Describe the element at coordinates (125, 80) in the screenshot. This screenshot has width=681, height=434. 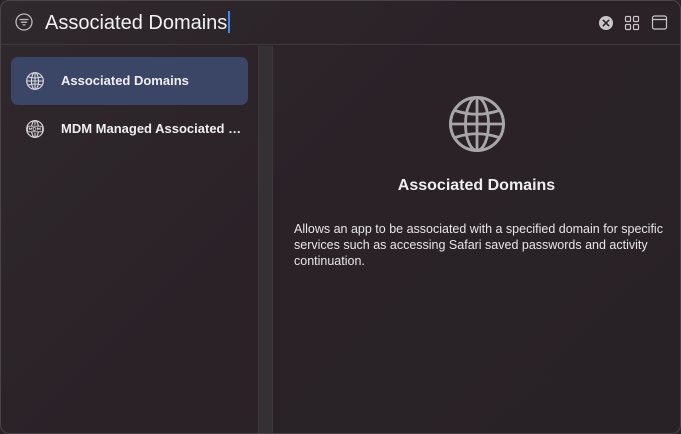
I see `sidebar-item-label: Associated Domains` at that location.